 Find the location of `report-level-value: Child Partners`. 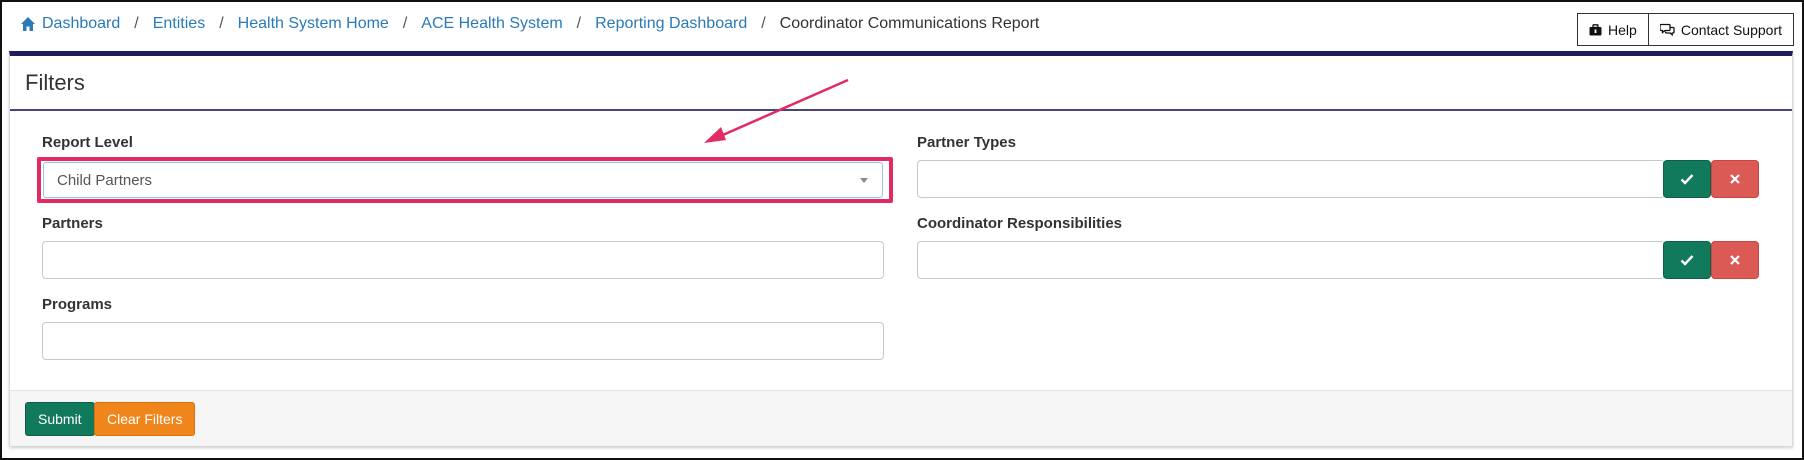

report-level-value: Child Partners is located at coordinates (105, 180).